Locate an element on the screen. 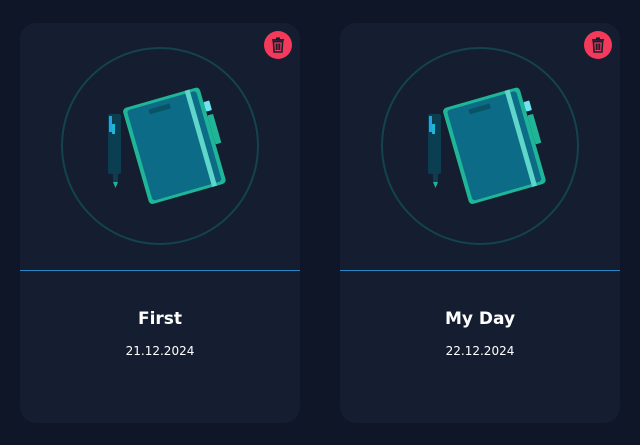  note-date: 21.12.2024 is located at coordinates (160, 351).